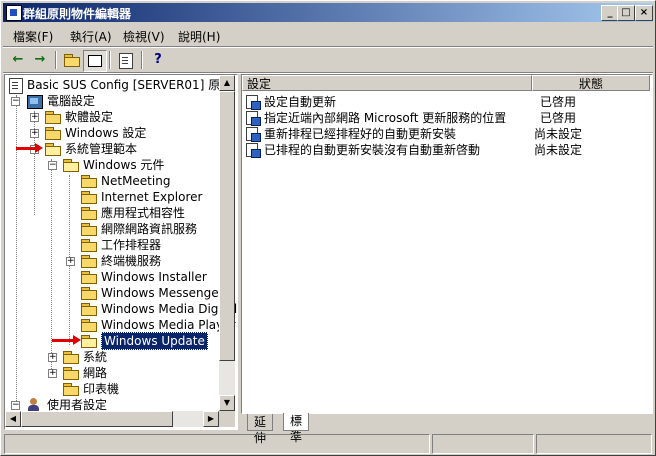 This screenshot has height=456, width=656. What do you see at coordinates (35, 102) in the screenshot?
I see `computer-icon` at bounding box center [35, 102].